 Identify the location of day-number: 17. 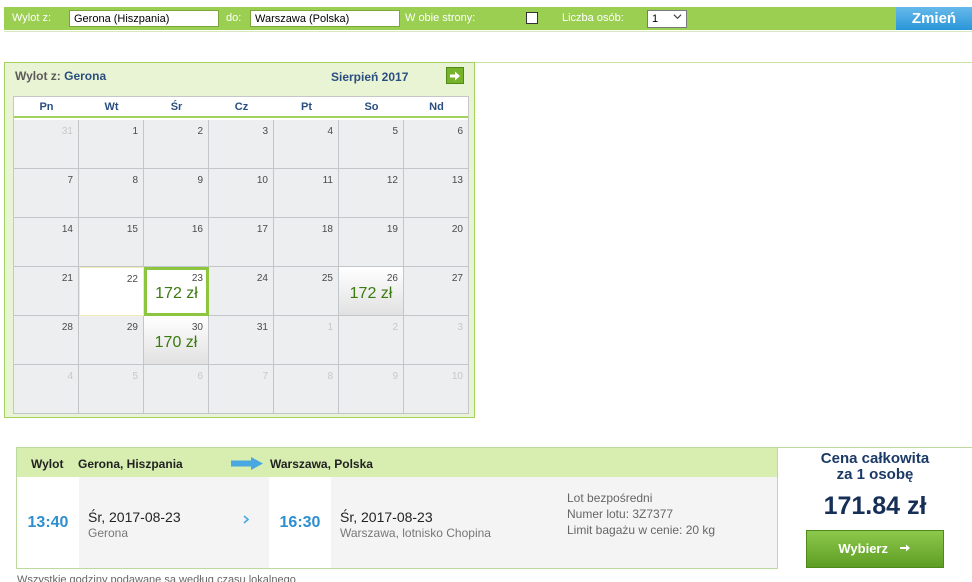
(262, 229).